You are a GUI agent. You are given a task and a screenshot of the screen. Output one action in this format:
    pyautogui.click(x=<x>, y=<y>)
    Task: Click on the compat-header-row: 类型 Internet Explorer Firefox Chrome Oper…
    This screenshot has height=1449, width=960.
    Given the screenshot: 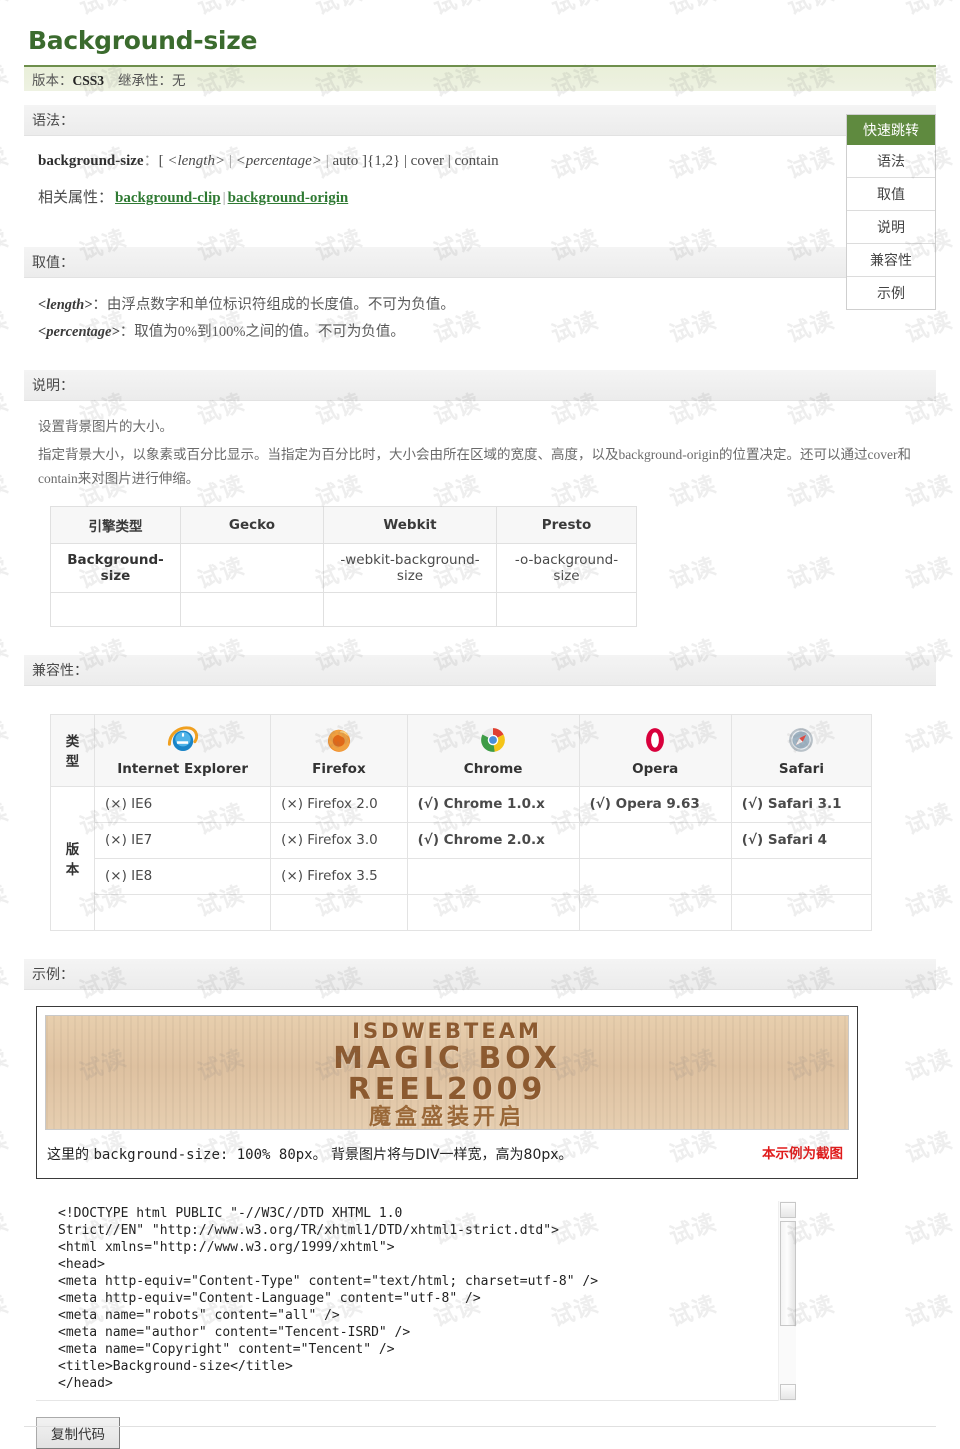 What is the action you would take?
    pyautogui.click(x=461, y=750)
    